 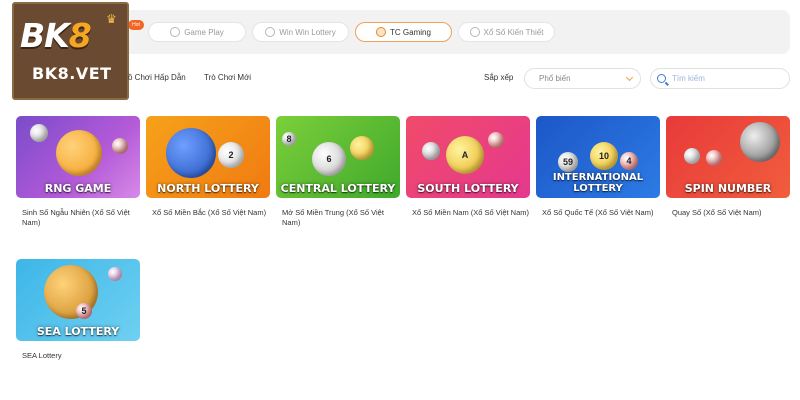 I want to click on tab-label: Win Win Lottery, so click(x=307, y=32).